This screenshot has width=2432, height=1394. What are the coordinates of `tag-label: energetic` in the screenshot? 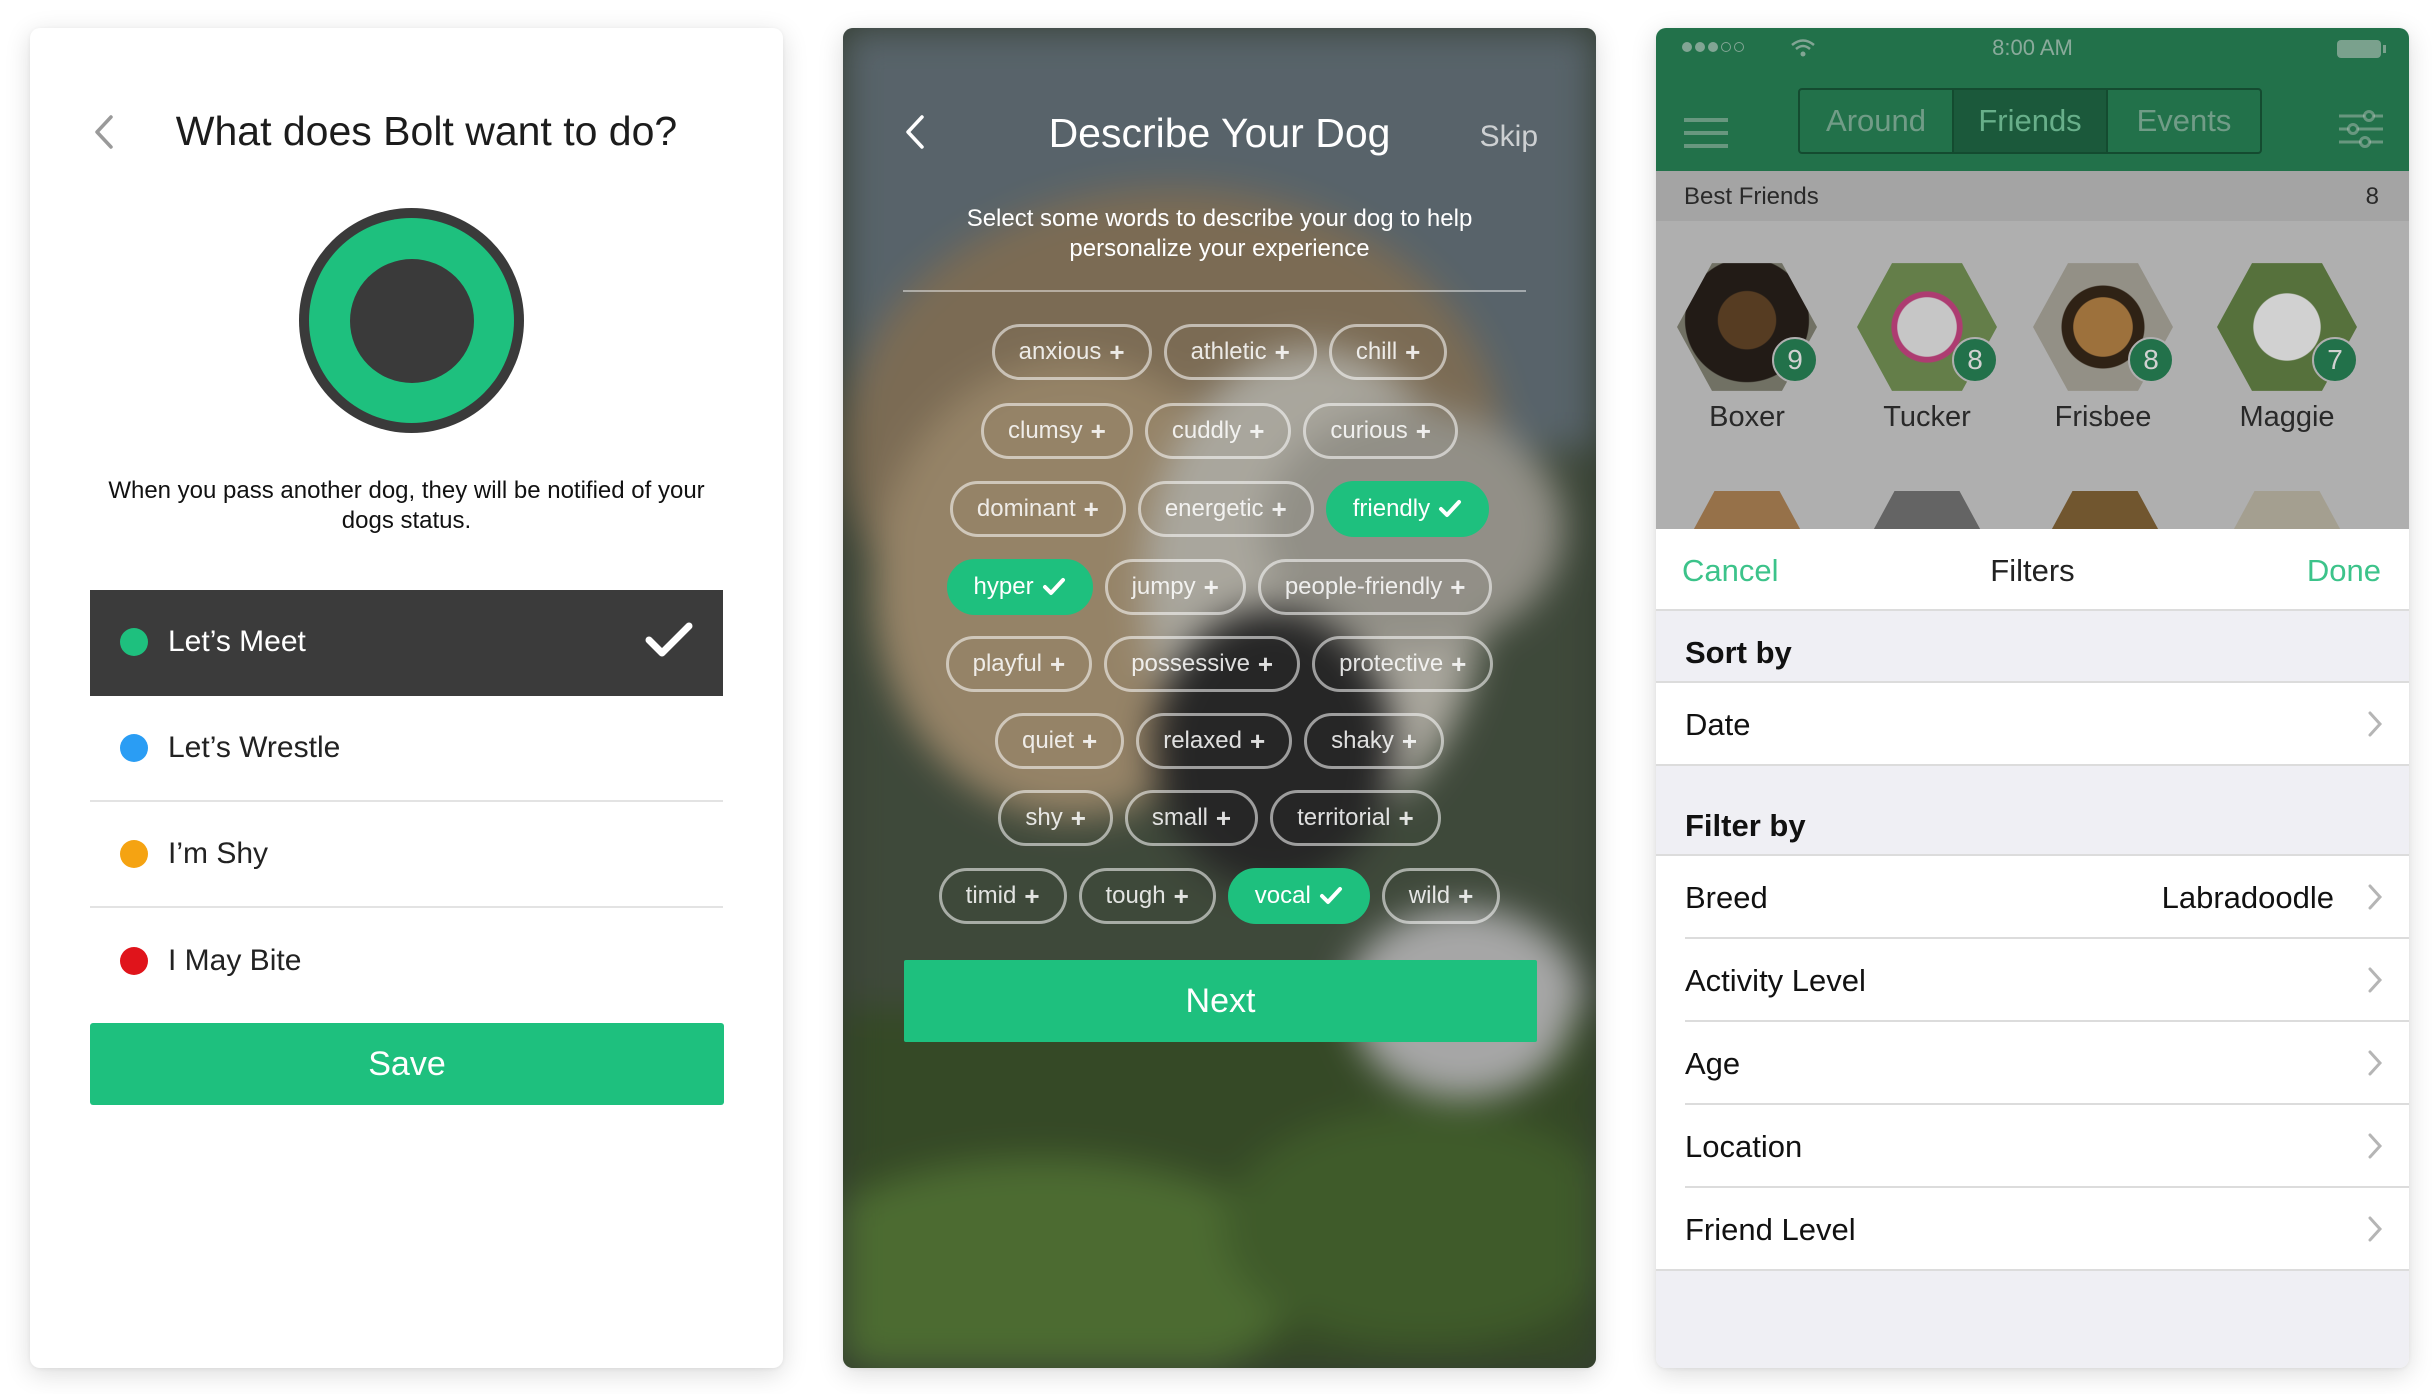 It's located at (1214, 508).